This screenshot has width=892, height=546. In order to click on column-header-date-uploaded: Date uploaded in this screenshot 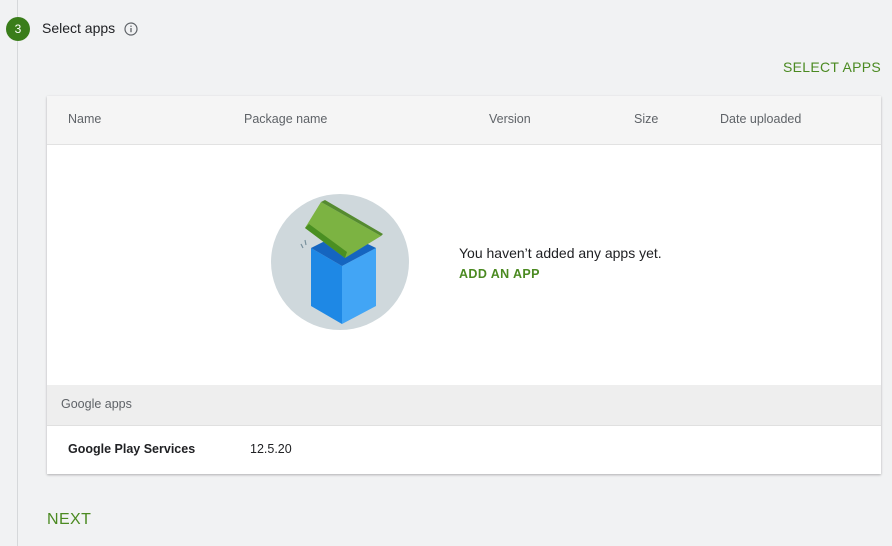, I will do `click(760, 119)`.